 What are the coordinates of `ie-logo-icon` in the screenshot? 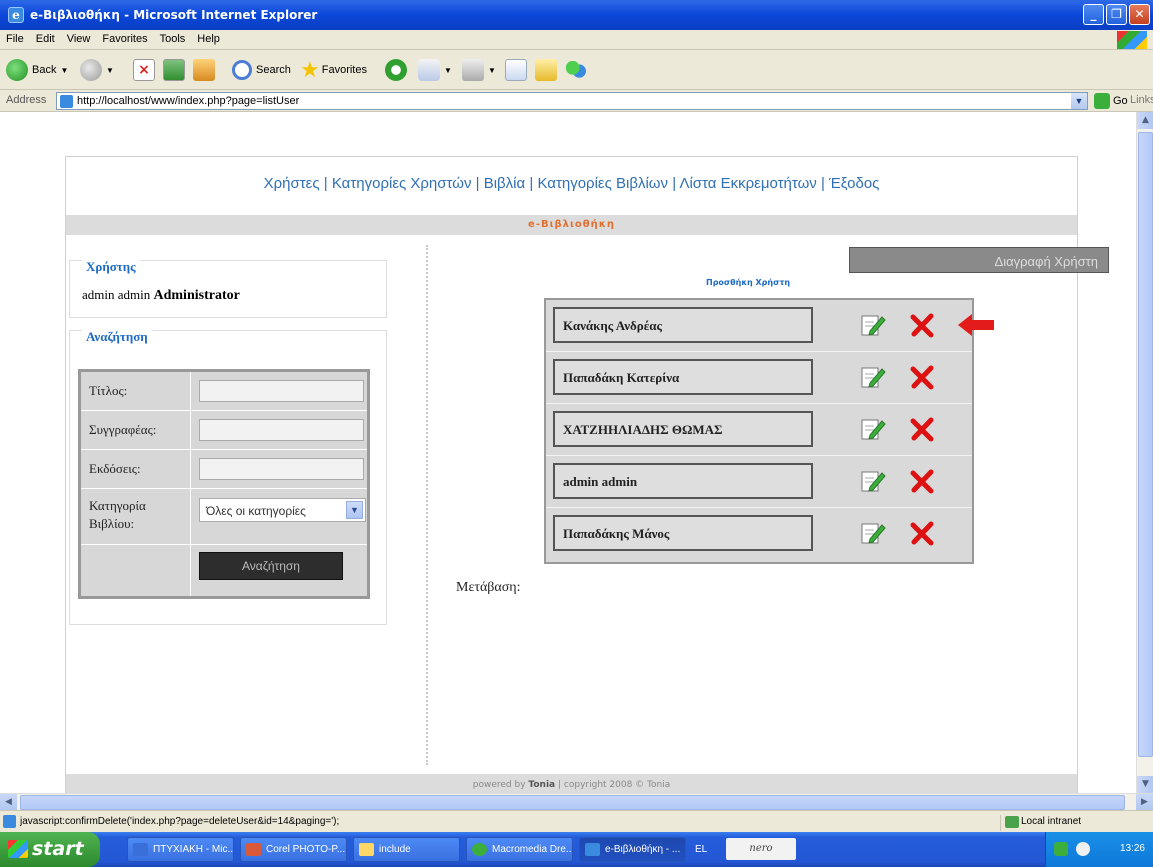 It's located at (592, 849).